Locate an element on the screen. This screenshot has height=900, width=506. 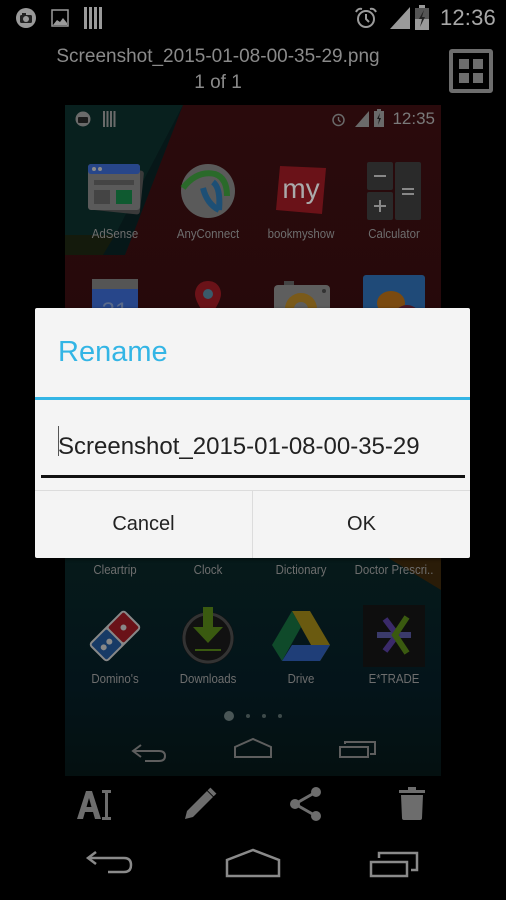
app-adsense: AdSense is located at coordinates (115, 200).